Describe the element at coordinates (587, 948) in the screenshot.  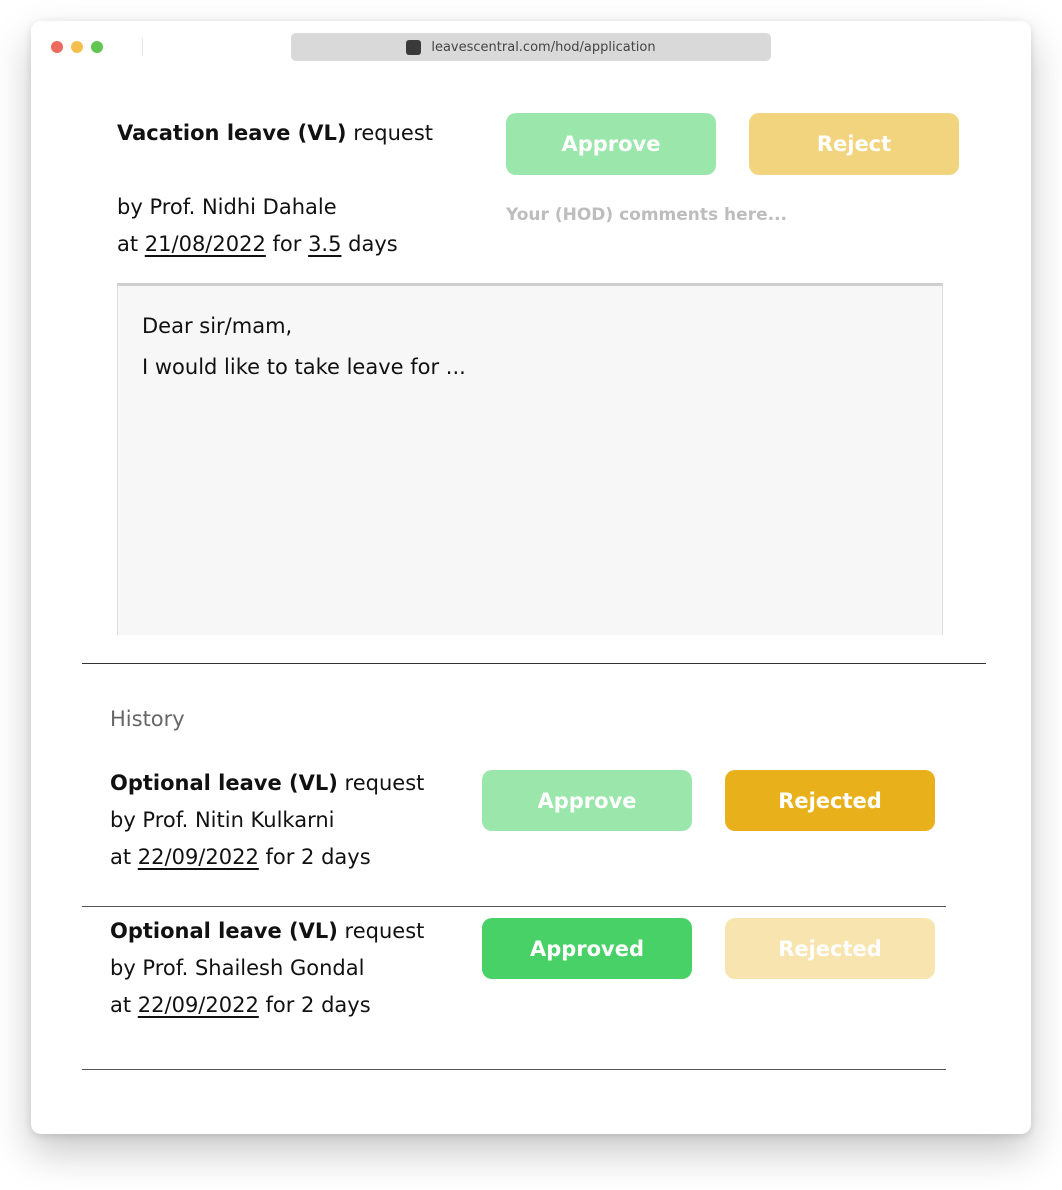
I see `history-item-2-approved-status: Approved` at that location.